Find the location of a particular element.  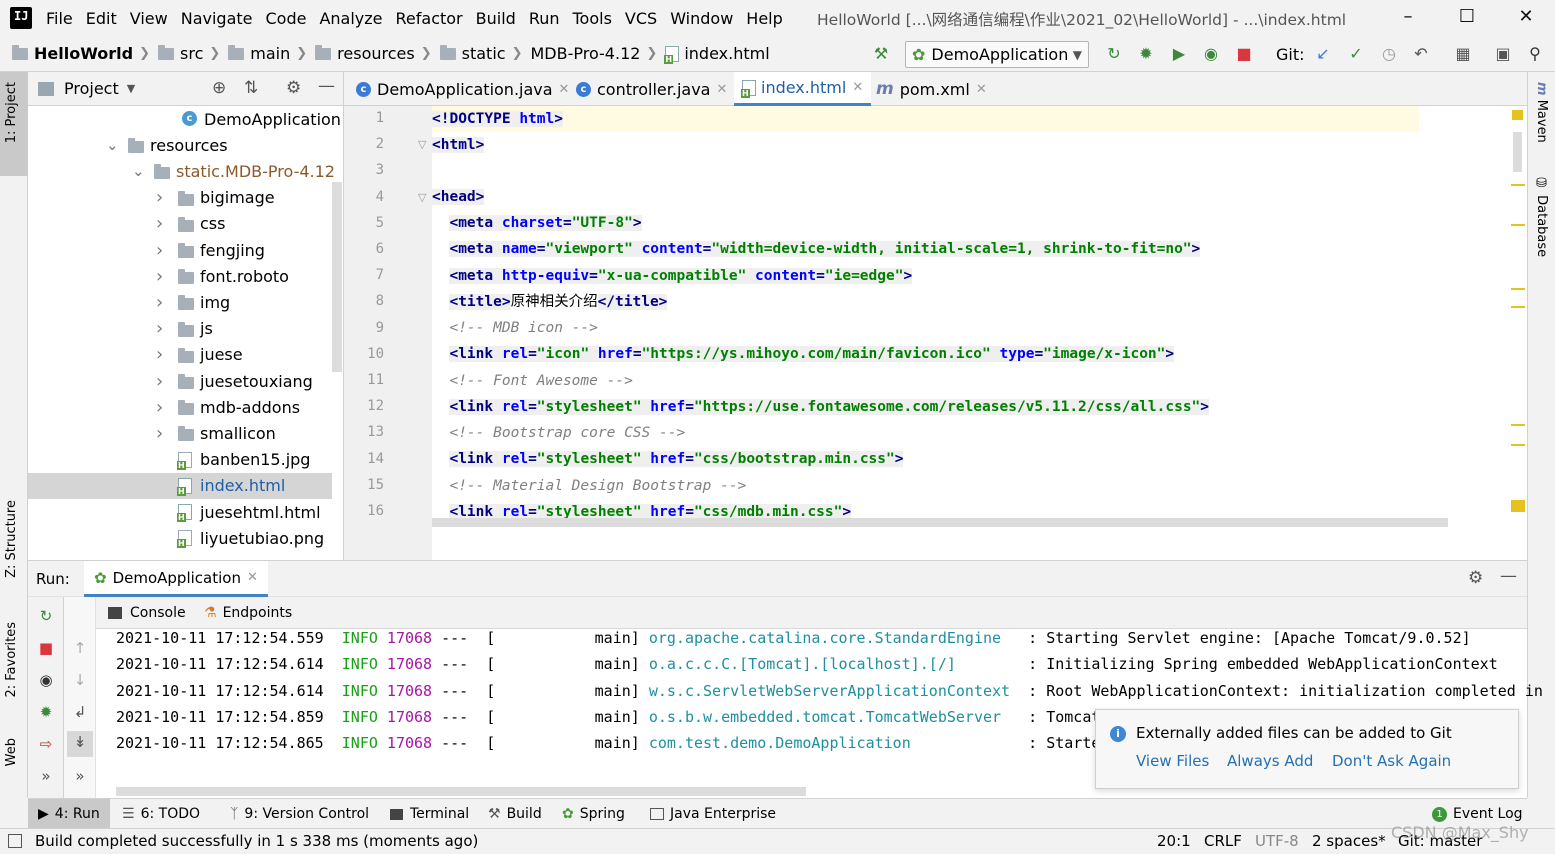

menu-build: Build is located at coordinates (496, 18).